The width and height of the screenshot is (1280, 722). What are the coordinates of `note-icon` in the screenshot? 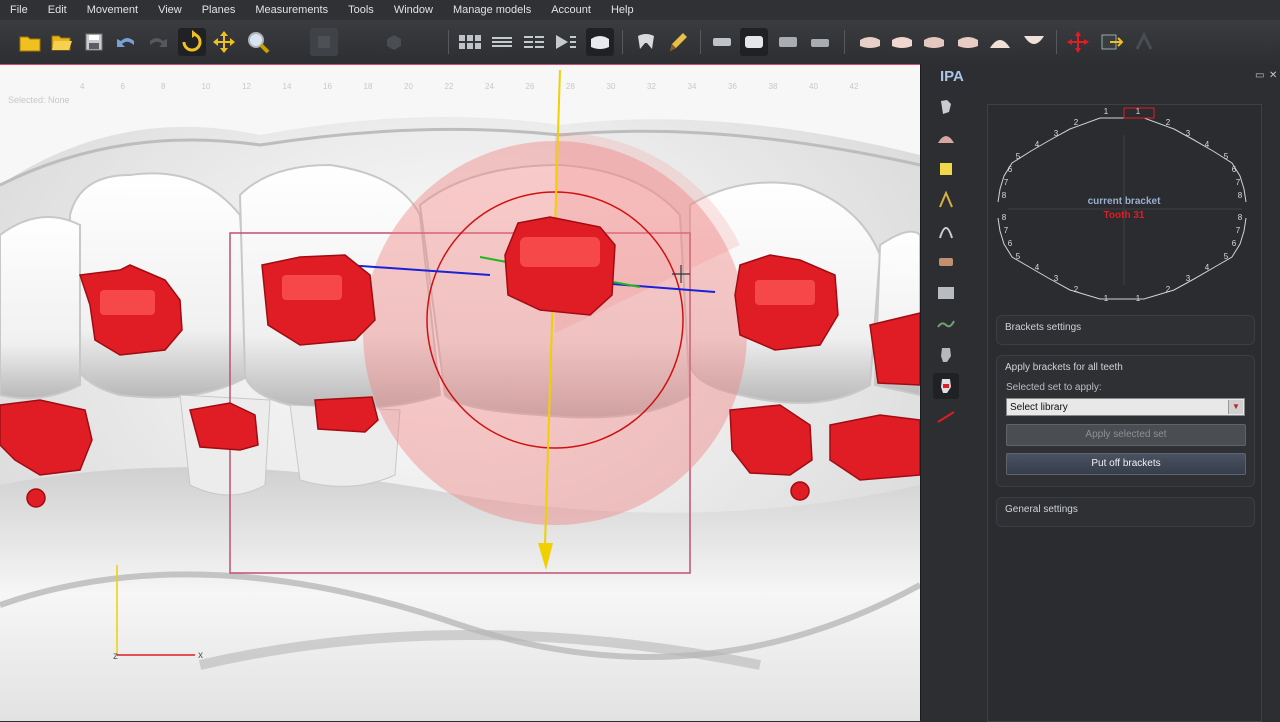 It's located at (946, 169).